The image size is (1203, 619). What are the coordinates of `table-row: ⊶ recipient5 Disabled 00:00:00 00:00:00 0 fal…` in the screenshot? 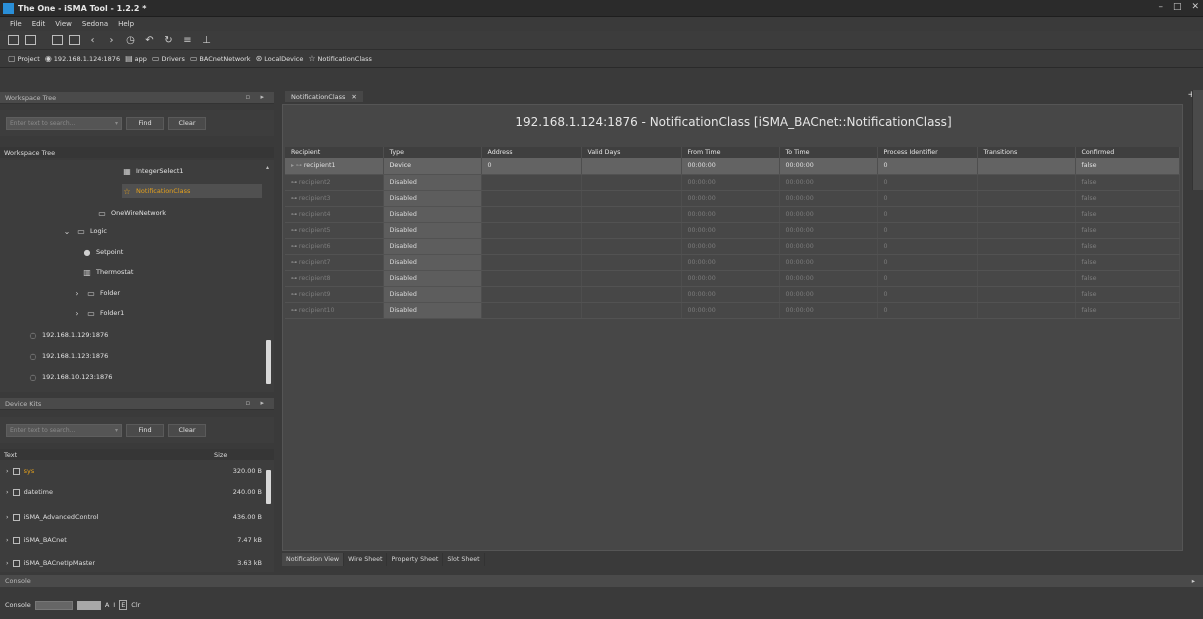 It's located at (732, 230).